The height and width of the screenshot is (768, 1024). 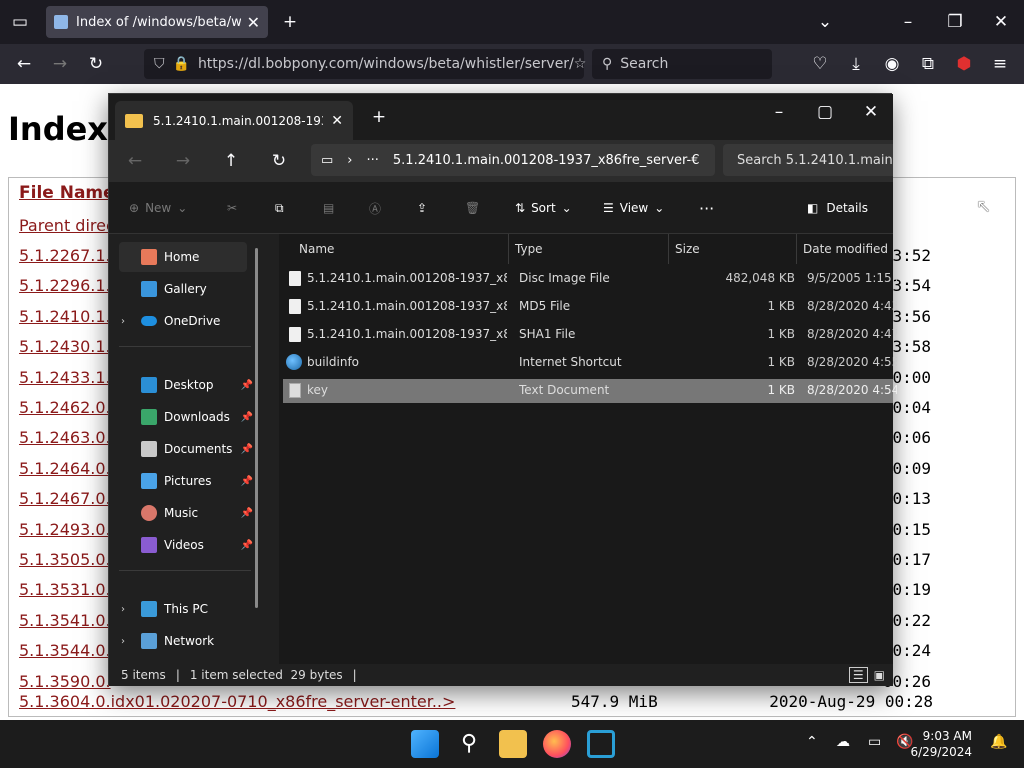 What do you see at coordinates (394, 249) in the screenshot?
I see `column-name: Name` at bounding box center [394, 249].